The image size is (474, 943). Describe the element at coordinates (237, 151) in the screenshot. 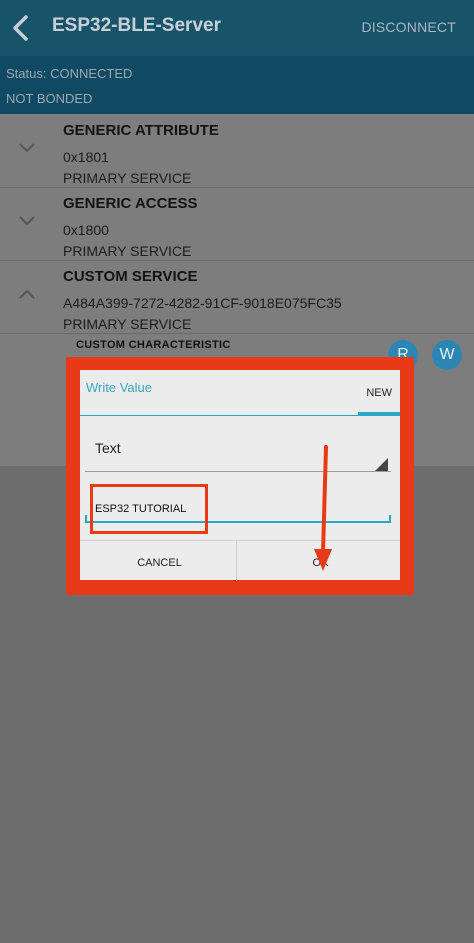

I see `service-item-generic-attribute: GENERIC ATTRIBUTE 0x1801 PRIMARY SERVICE` at that location.